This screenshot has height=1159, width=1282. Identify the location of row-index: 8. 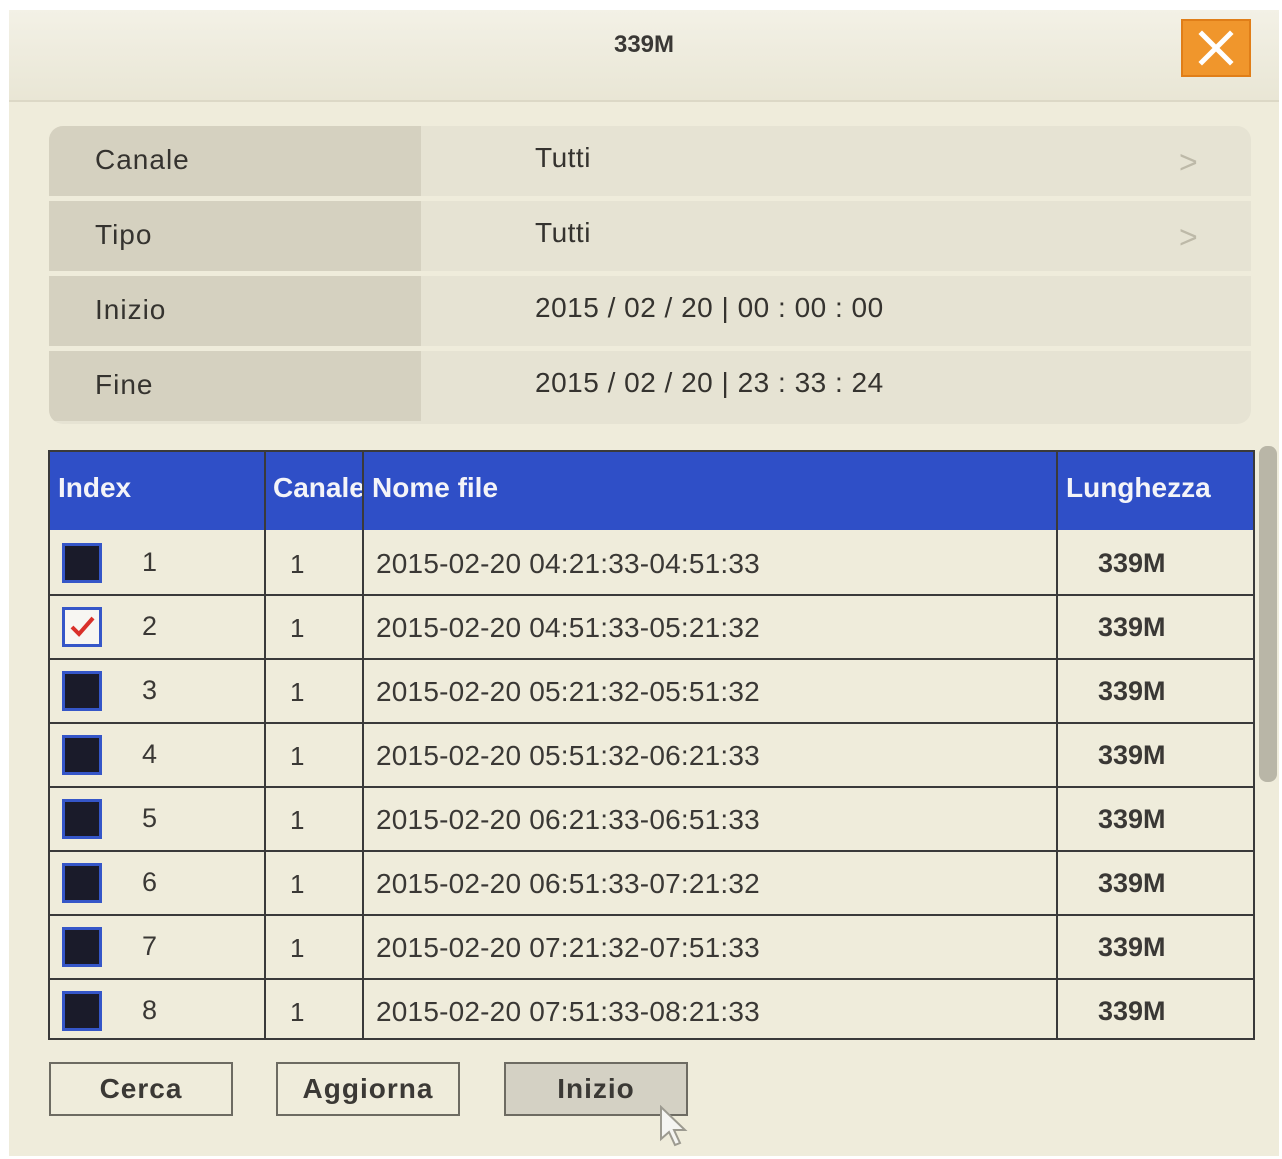
(150, 1010).